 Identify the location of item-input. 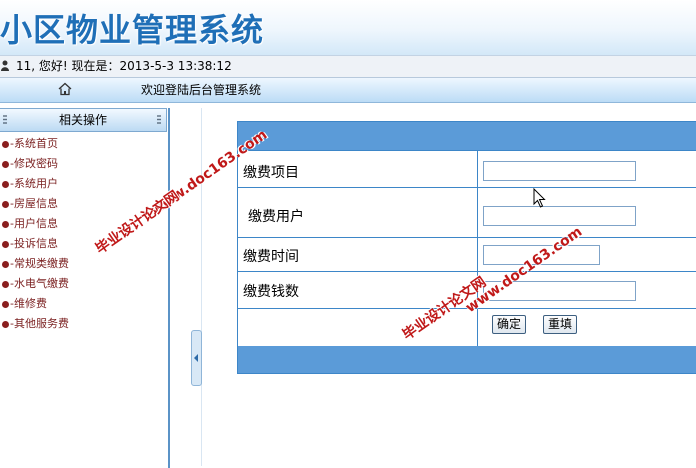
(559, 171).